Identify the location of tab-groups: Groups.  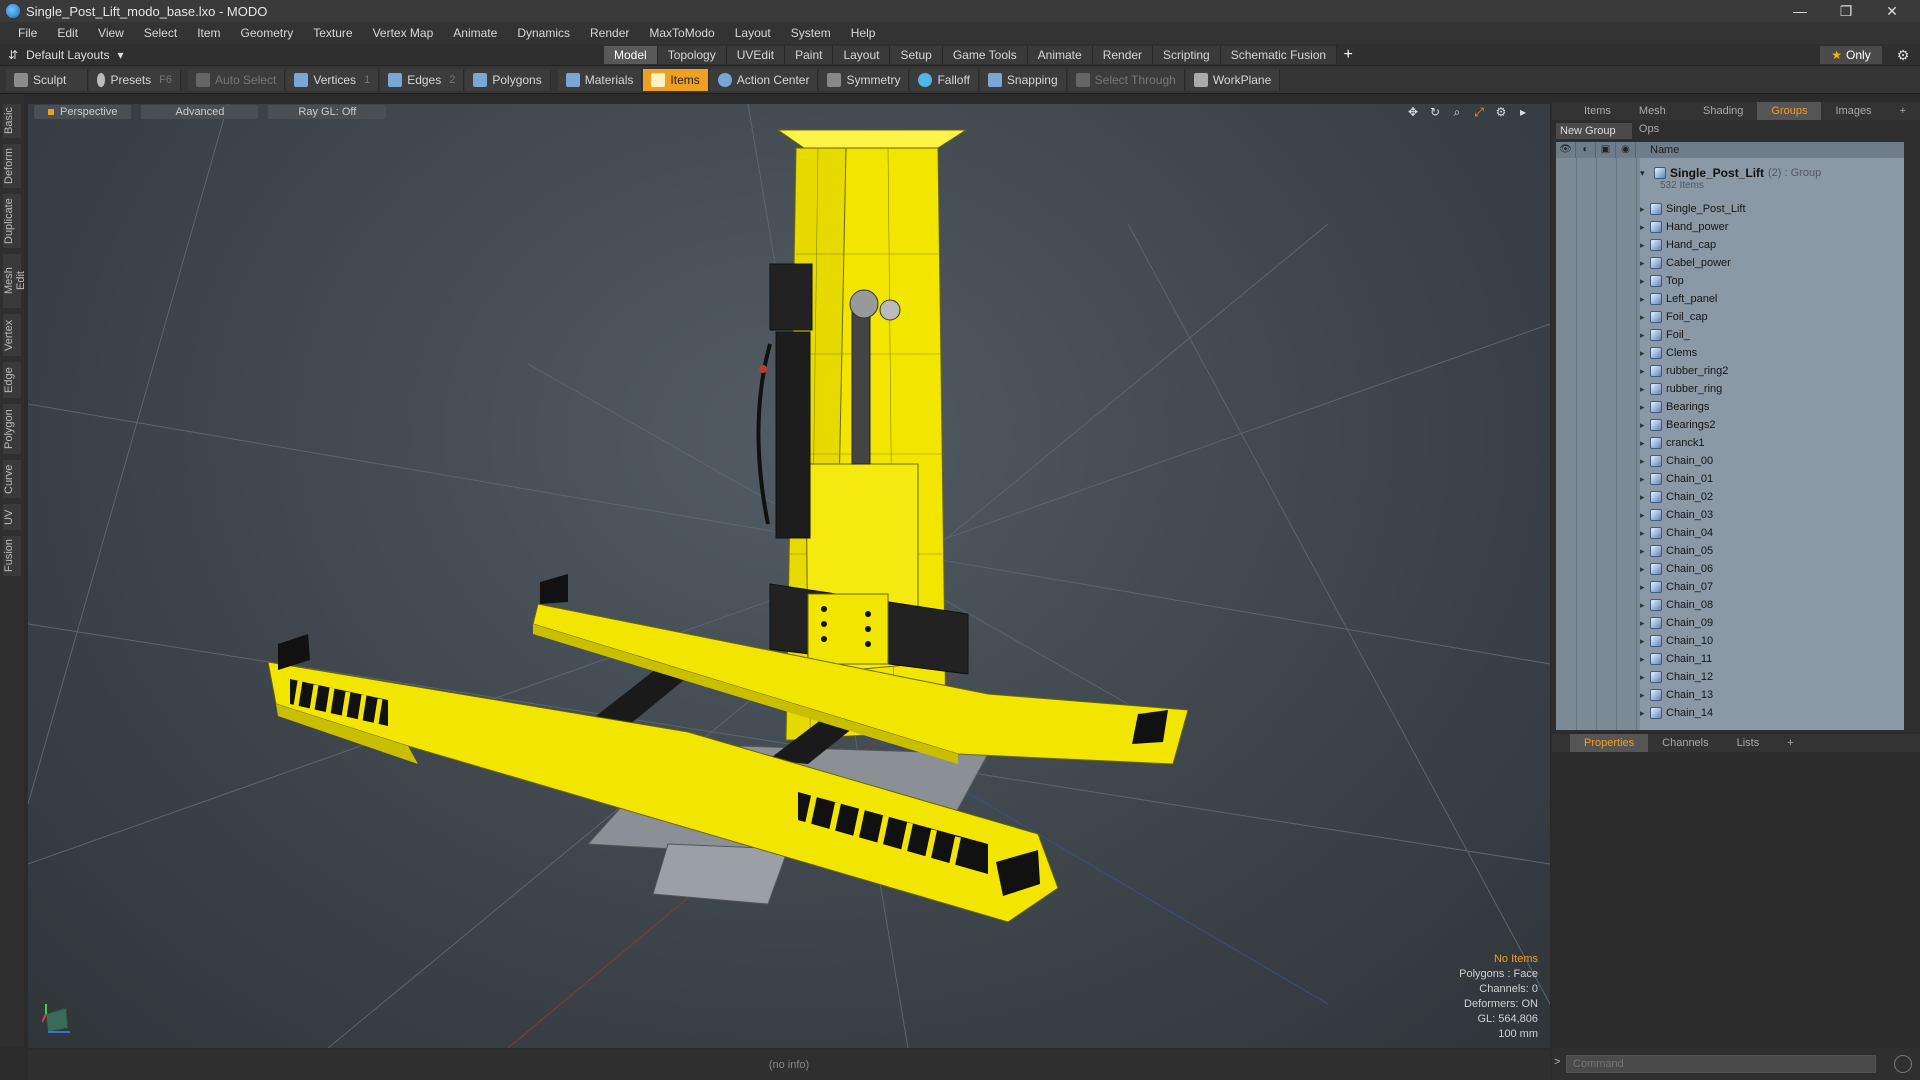
(1789, 111).